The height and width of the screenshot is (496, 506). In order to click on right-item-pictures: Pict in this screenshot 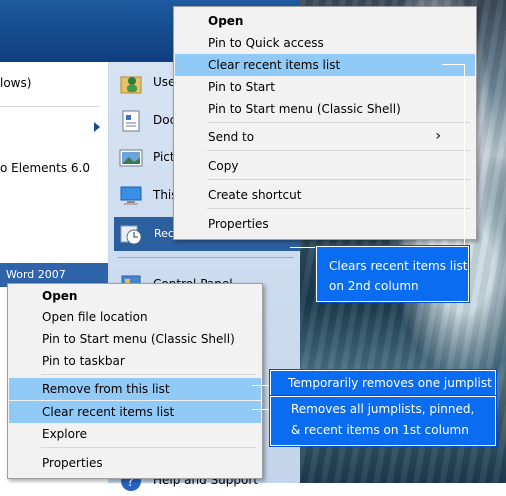, I will do `click(145, 158)`.